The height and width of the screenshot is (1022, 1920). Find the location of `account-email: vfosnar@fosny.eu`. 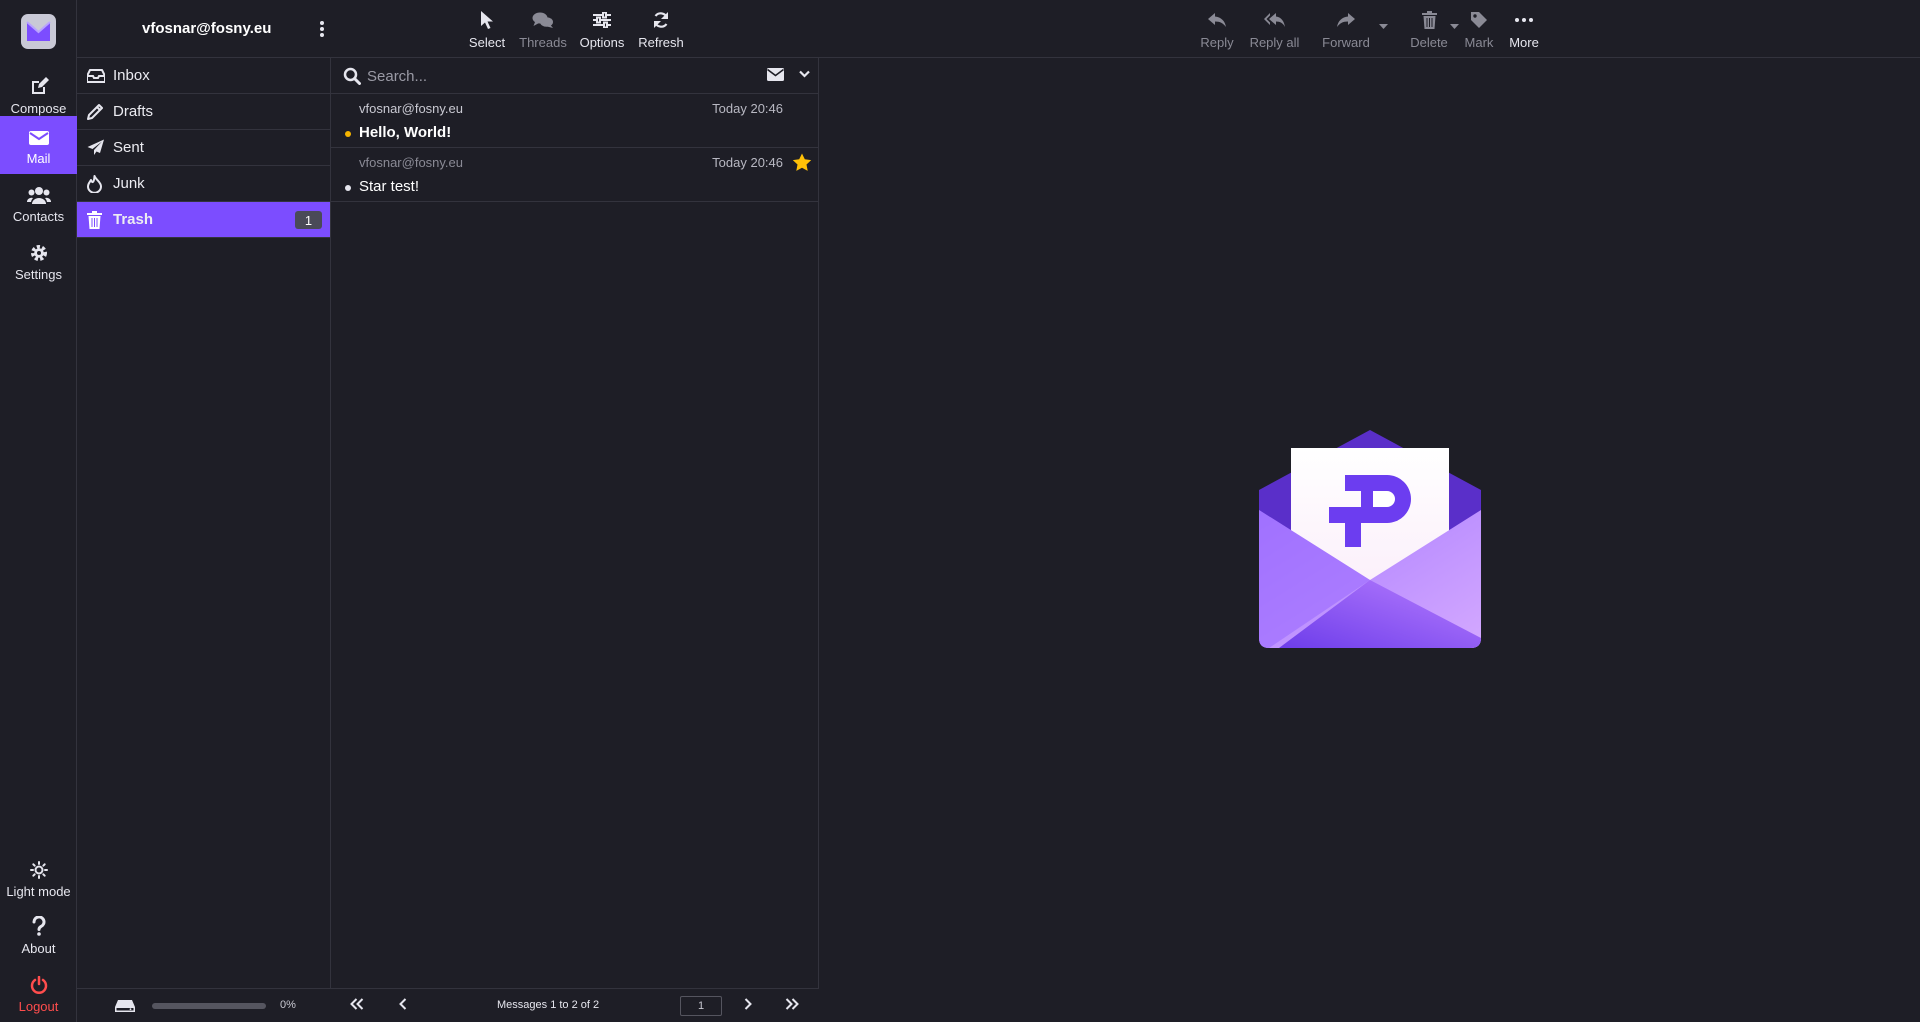

account-email: vfosnar@fosny.eu is located at coordinates (207, 28).